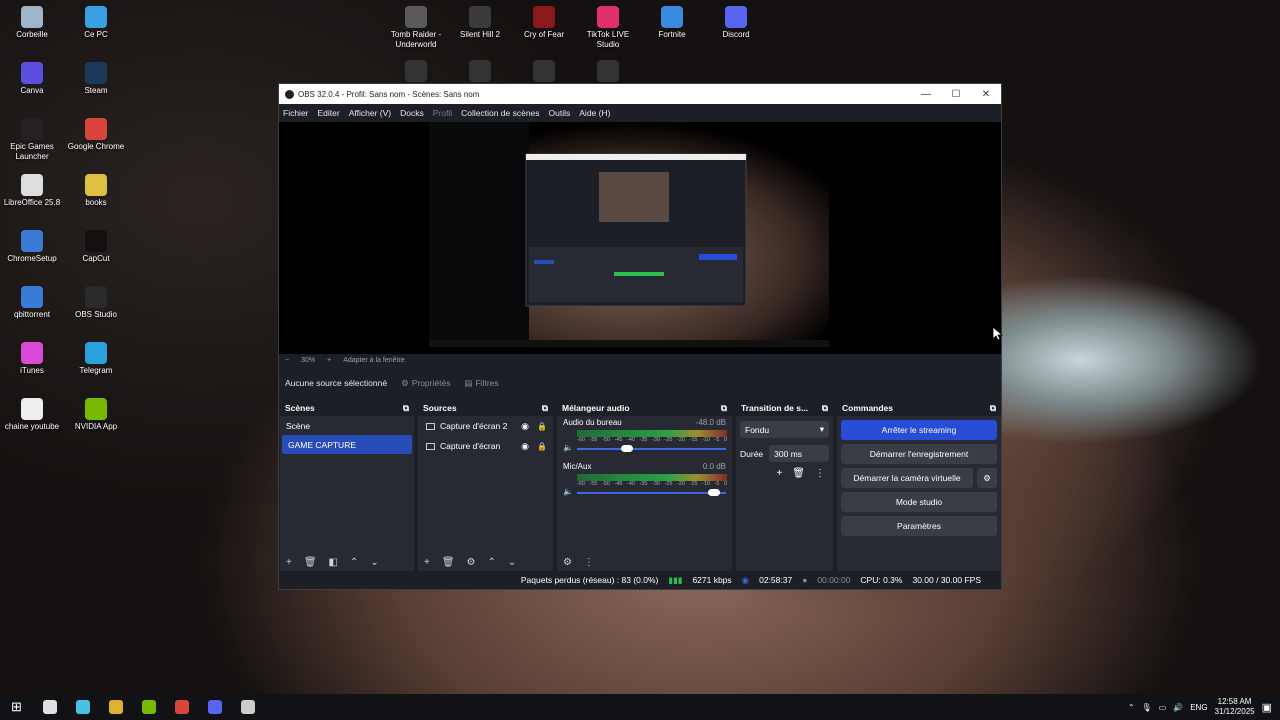 Image resolution: width=1280 pixels, height=720 pixels. Describe the element at coordinates (416, 28) in the screenshot. I see `desktop-icon: Tomb Raider - Underworld` at that location.